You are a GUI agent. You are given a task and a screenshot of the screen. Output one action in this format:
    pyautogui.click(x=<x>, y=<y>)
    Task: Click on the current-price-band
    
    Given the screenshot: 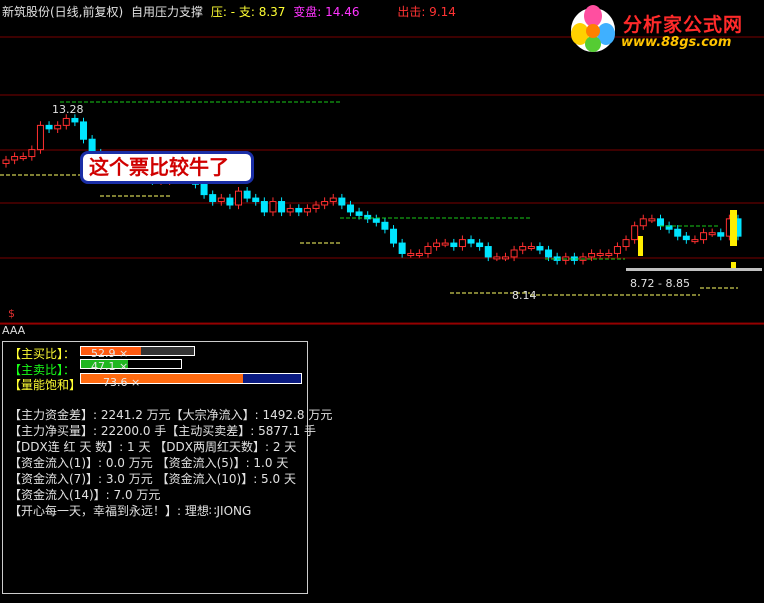 What is the action you would take?
    pyautogui.click(x=694, y=269)
    